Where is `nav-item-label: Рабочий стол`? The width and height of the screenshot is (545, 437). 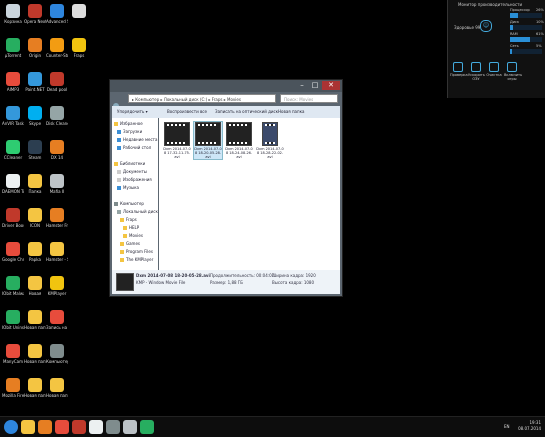
nav-item-label: Рабочий стол is located at coordinates (137, 147).